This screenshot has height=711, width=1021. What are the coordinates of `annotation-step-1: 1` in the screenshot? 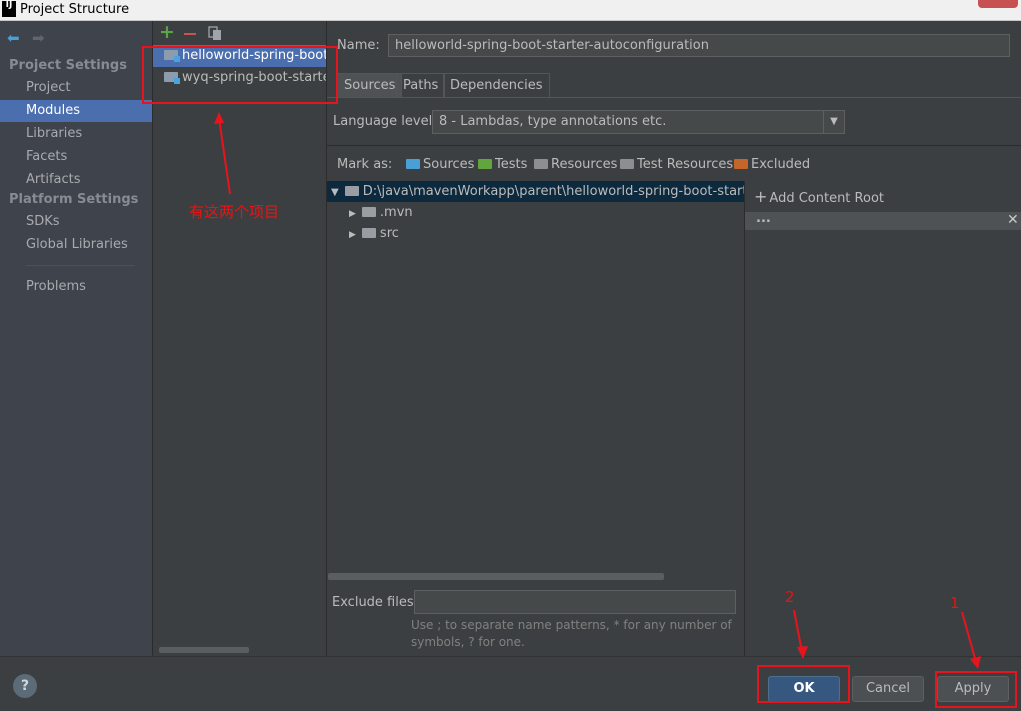 It's located at (955, 603).